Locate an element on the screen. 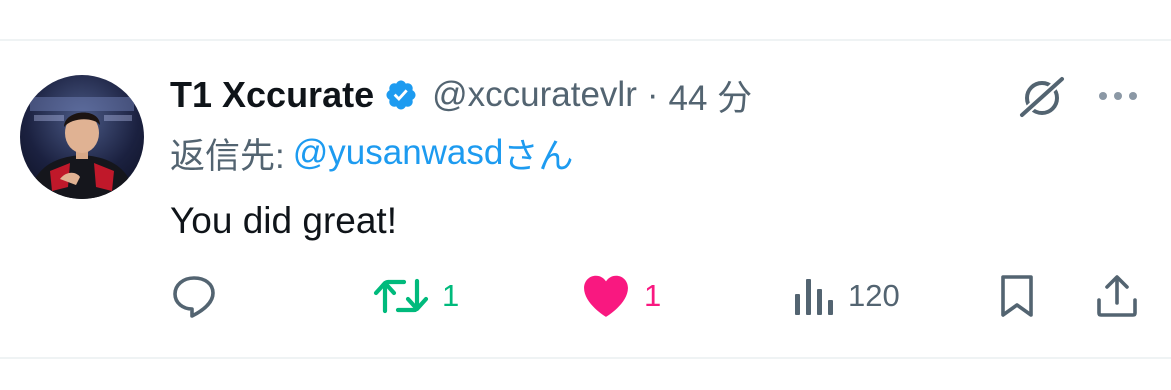 The width and height of the screenshot is (1171, 390). replying-to: 返信先: @yusanwasd さん is located at coordinates (371, 153).